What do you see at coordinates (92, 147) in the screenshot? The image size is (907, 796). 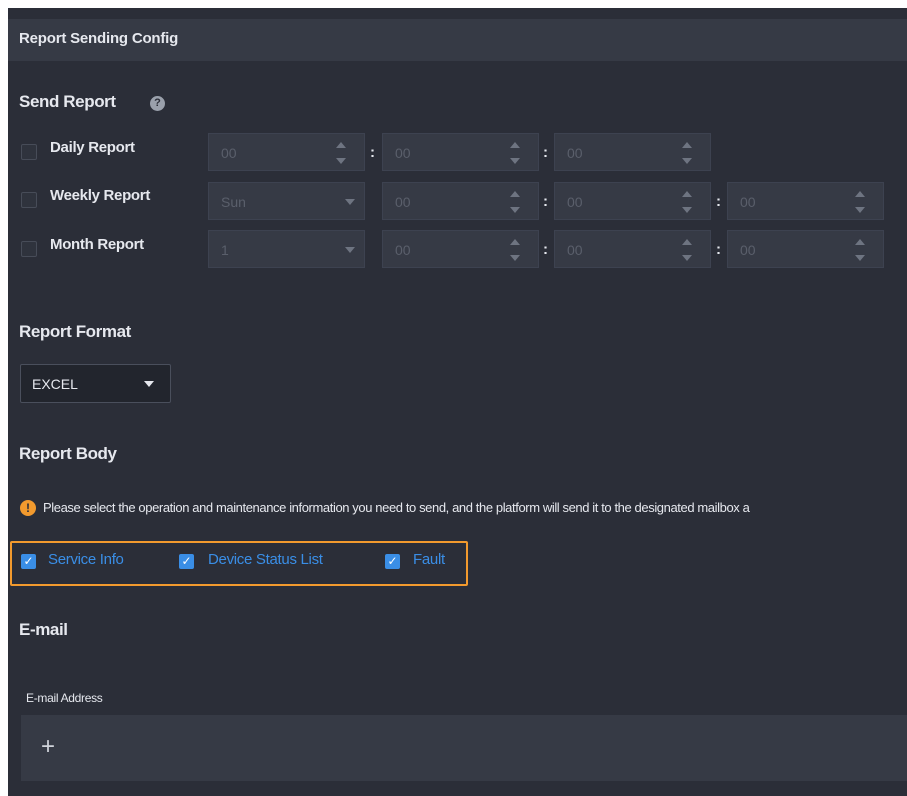 I see `daily-report-label: Daily Report` at bounding box center [92, 147].